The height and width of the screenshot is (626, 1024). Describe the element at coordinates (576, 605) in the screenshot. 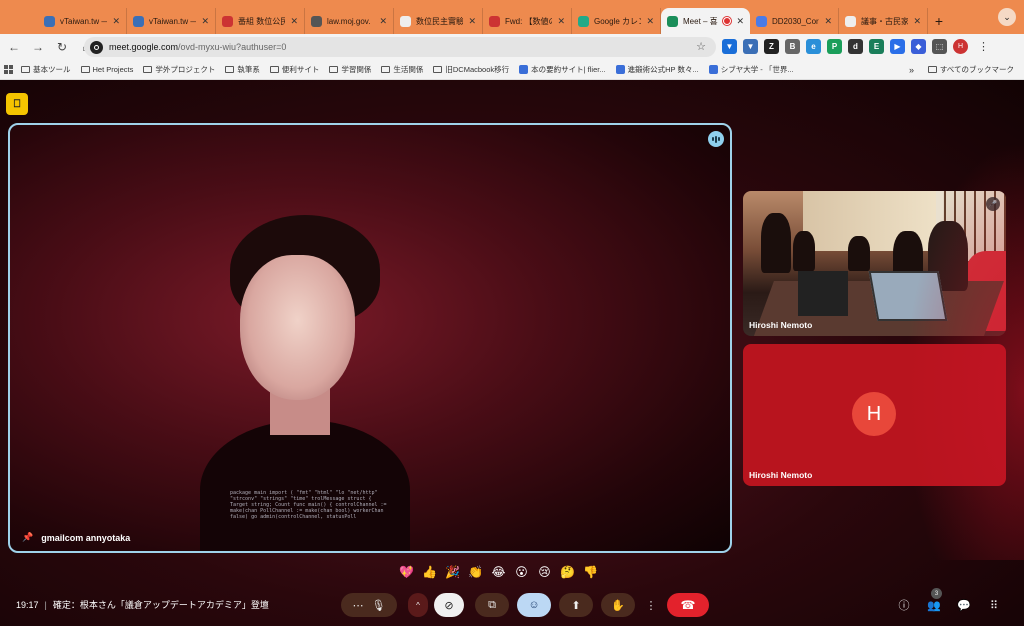

I see `present-button: ⬆` at that location.